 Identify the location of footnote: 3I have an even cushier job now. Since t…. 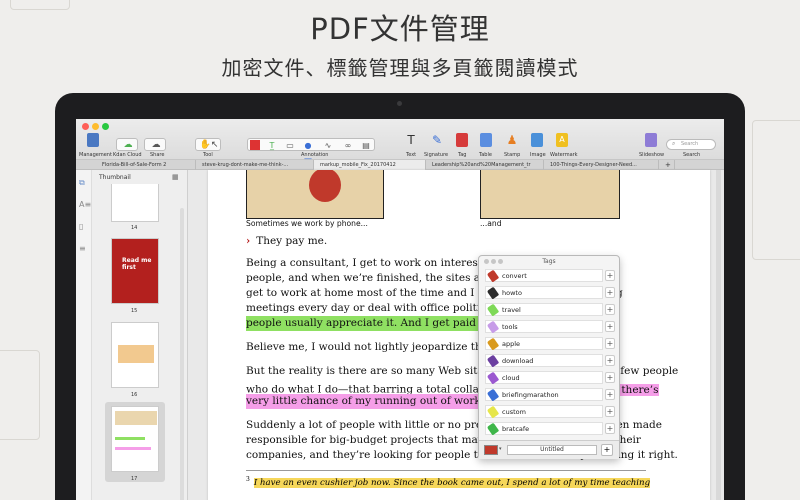
(448, 482).